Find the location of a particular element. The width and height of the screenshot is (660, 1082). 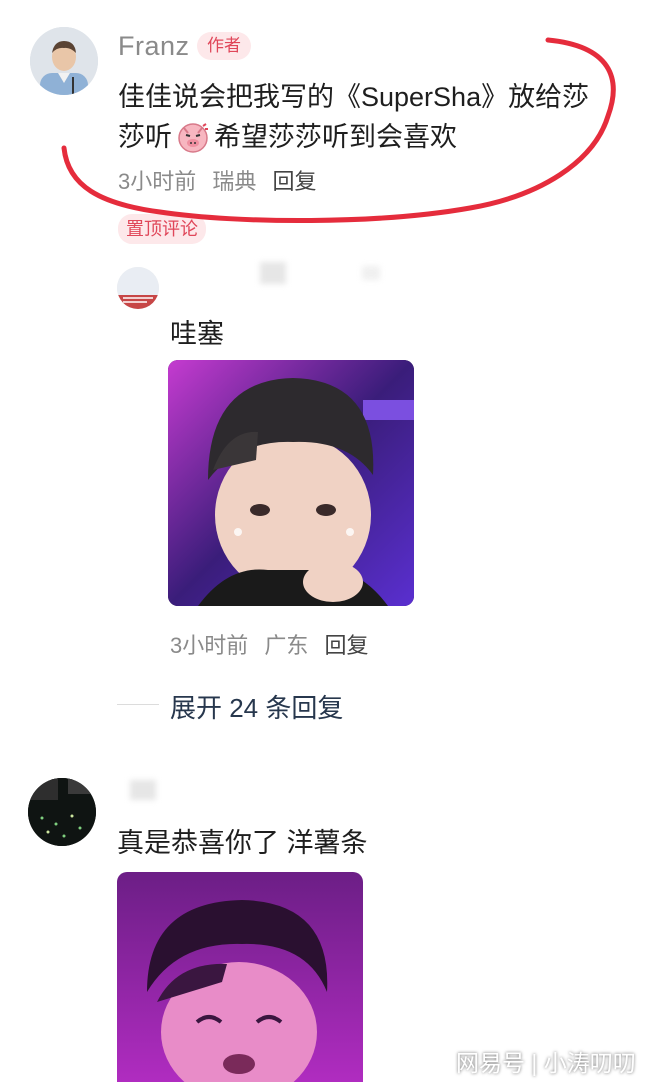

blurred-reply-username-tail is located at coordinates (371, 273).